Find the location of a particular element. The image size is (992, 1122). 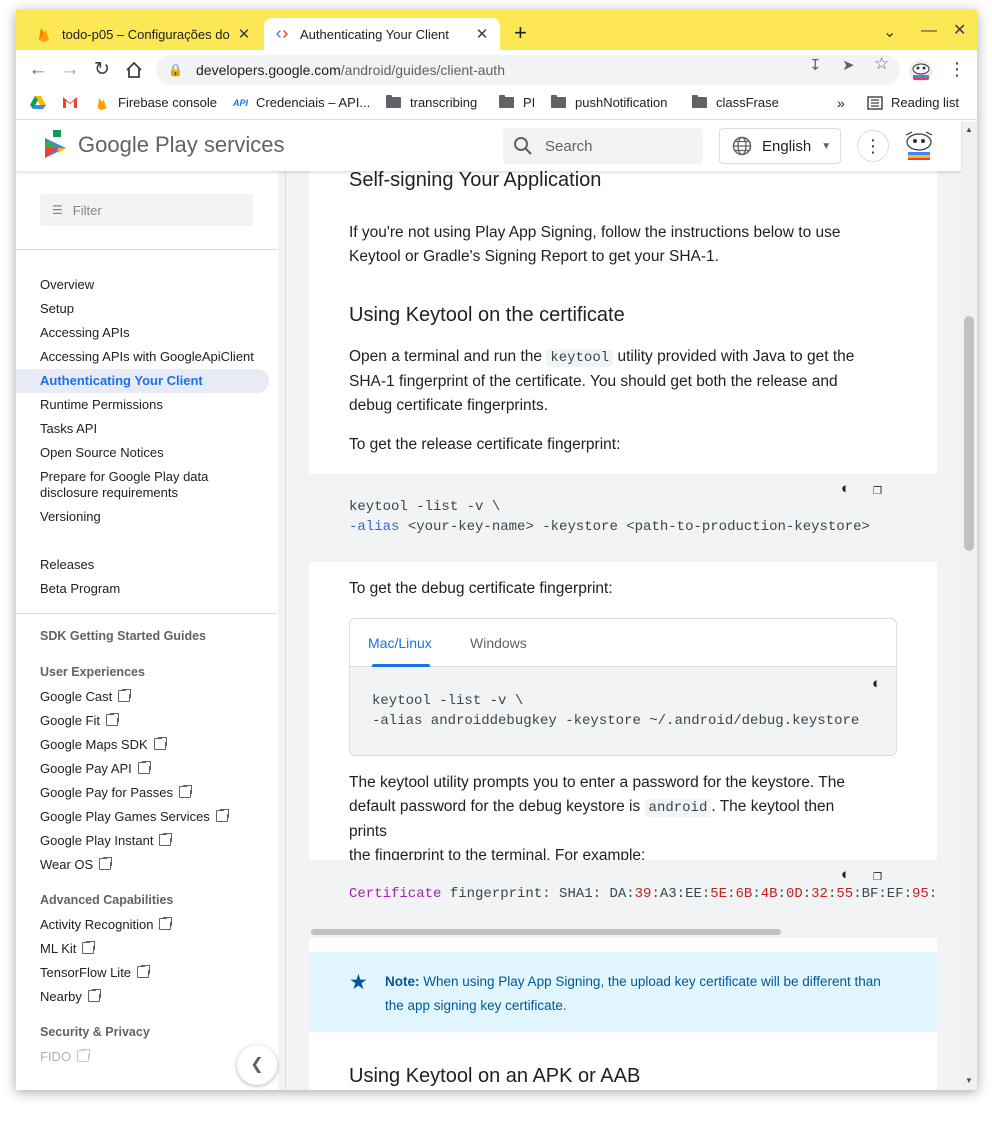

tab-authenticating: Authenticating Your Client ✕ is located at coordinates (382, 34).